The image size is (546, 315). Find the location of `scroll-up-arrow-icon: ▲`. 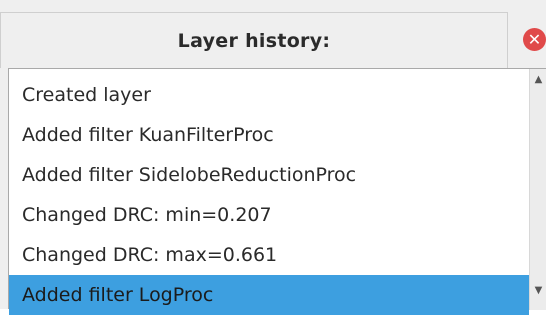

scroll-up-arrow-icon: ▲ is located at coordinates (538, 80).